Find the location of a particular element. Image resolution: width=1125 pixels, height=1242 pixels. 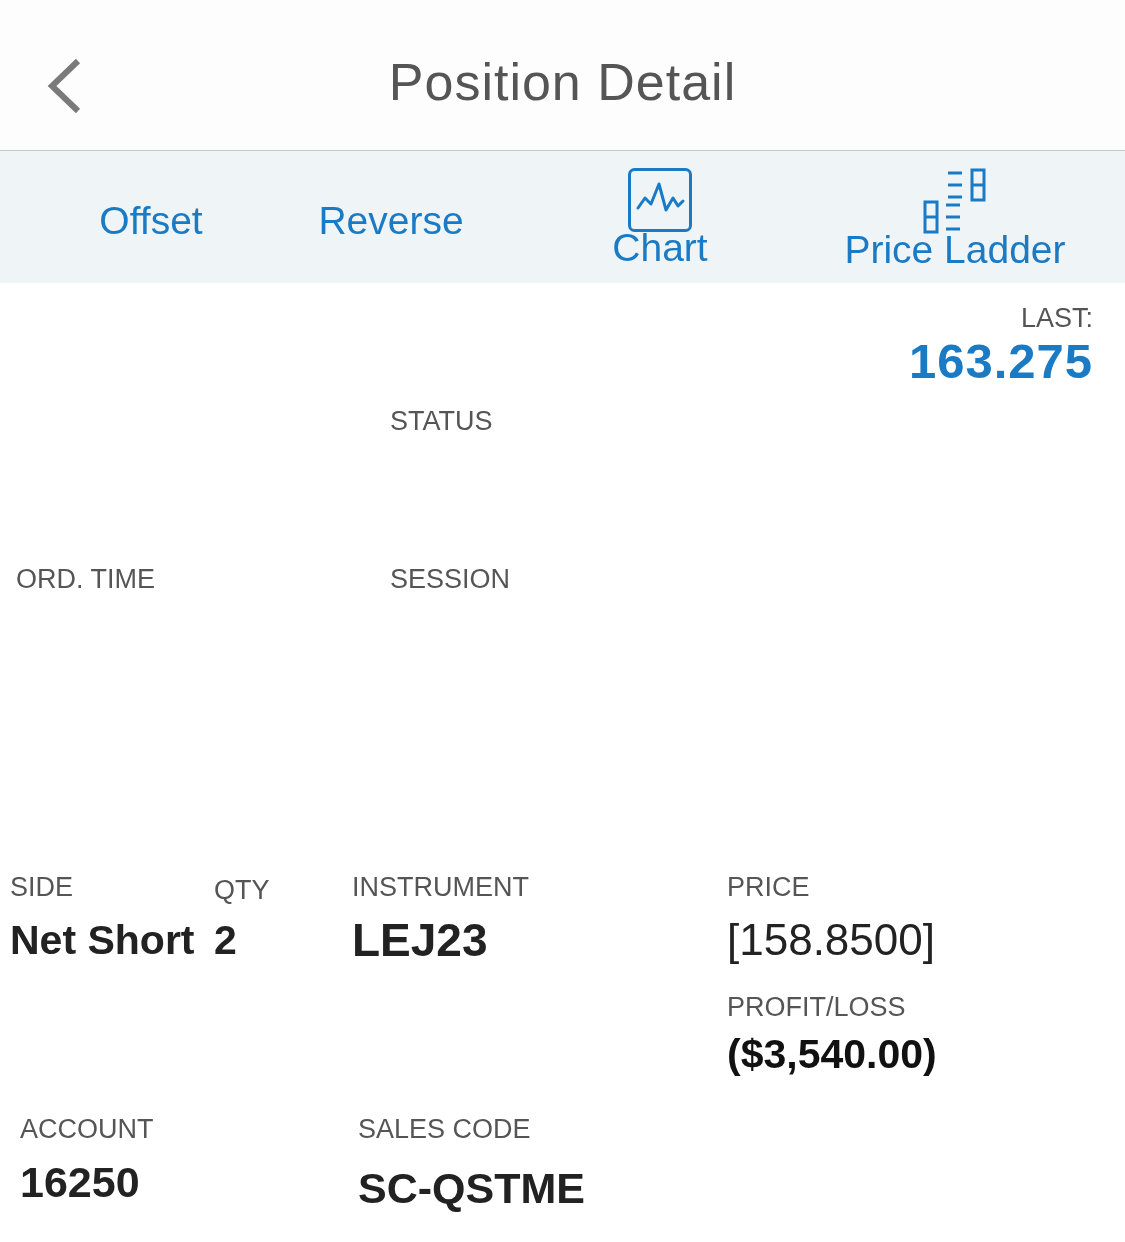

last-label: LAST: is located at coordinates (1056, 318).